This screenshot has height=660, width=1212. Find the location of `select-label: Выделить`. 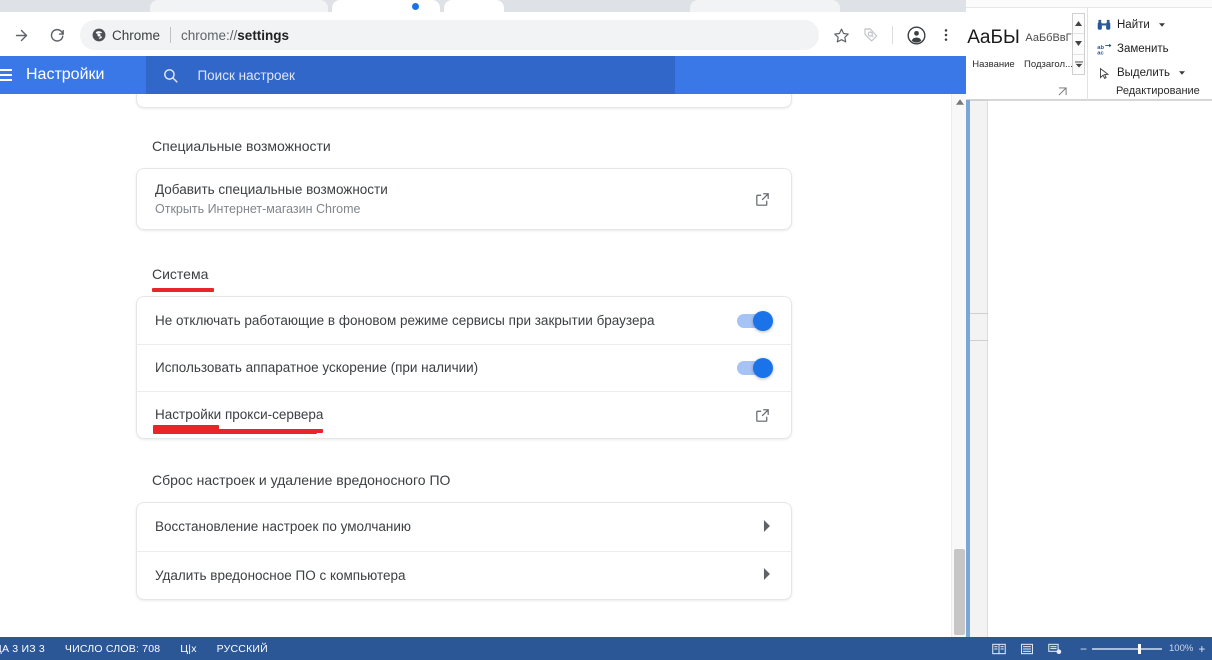

select-label: Выделить is located at coordinates (1144, 73).